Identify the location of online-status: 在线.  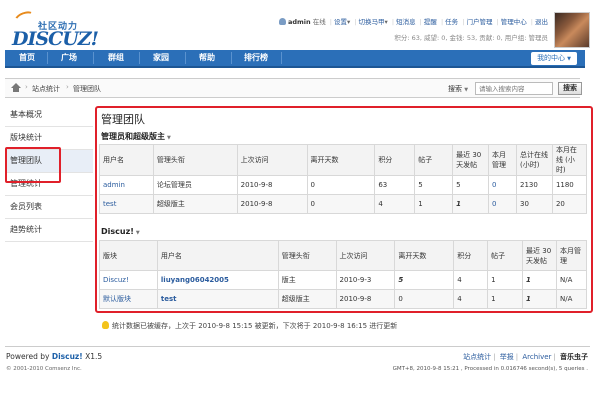
(319, 22).